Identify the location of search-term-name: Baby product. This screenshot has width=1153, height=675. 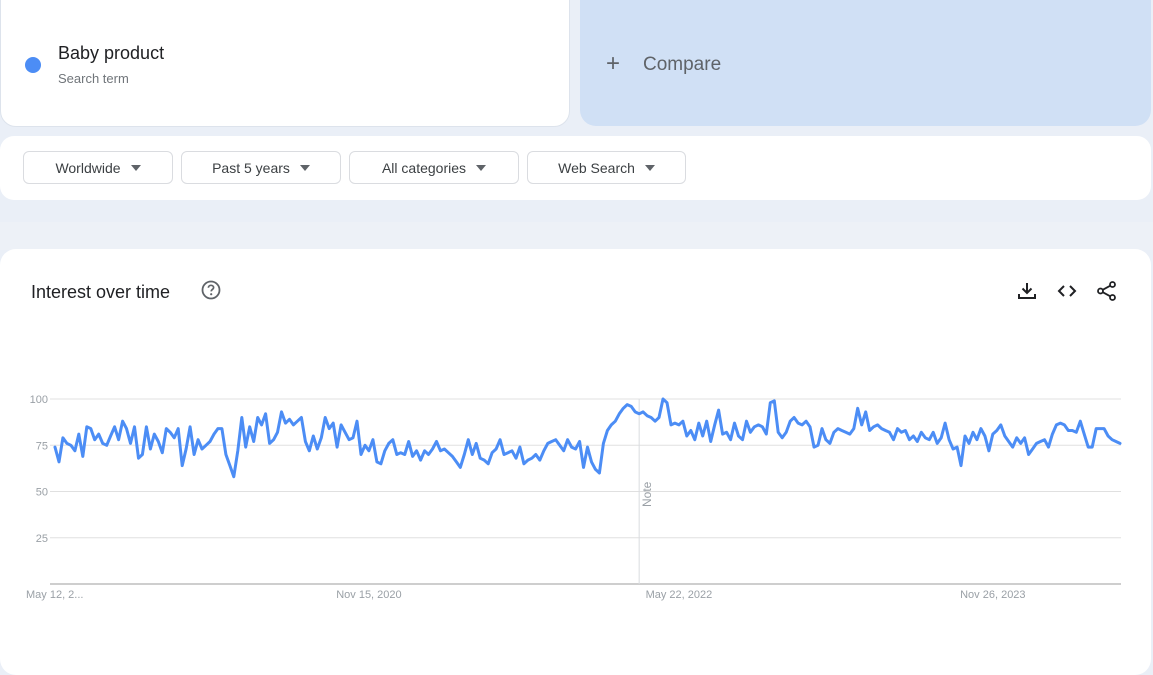
(111, 53).